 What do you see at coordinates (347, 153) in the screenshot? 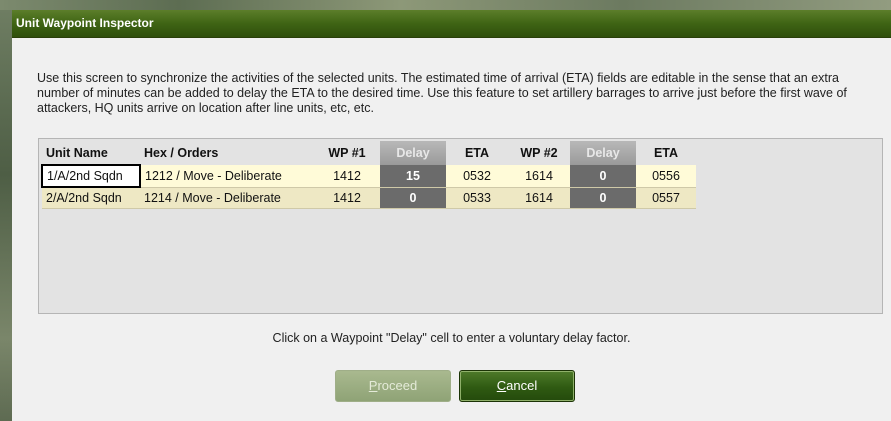
I see `header-wp1: WP #1` at bounding box center [347, 153].